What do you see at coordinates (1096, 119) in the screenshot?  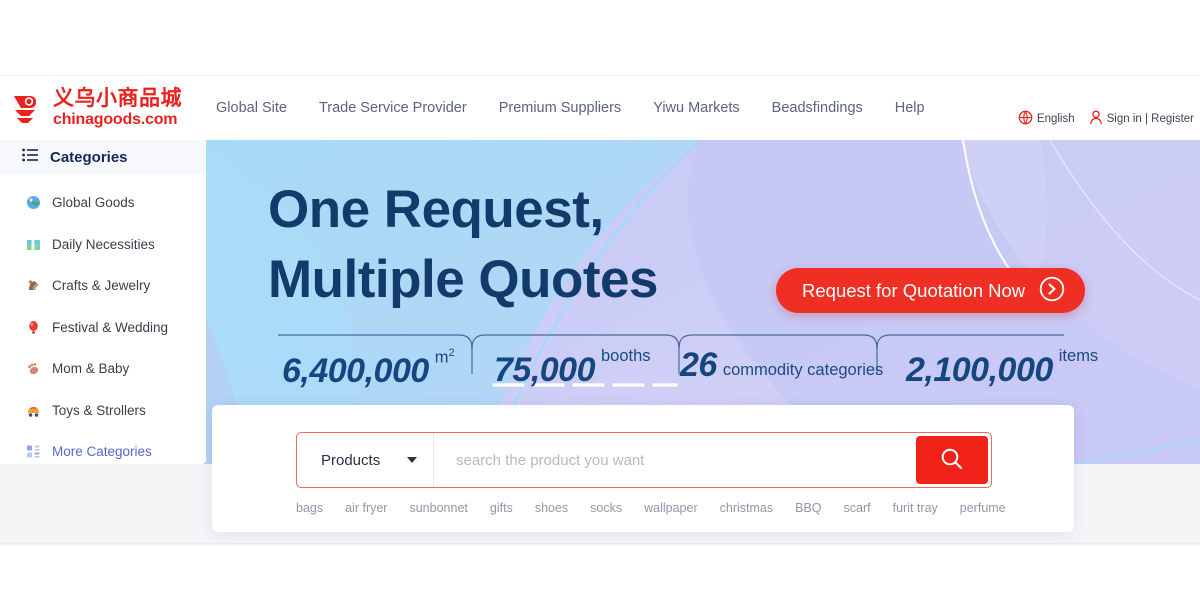 I see `user-icon` at bounding box center [1096, 119].